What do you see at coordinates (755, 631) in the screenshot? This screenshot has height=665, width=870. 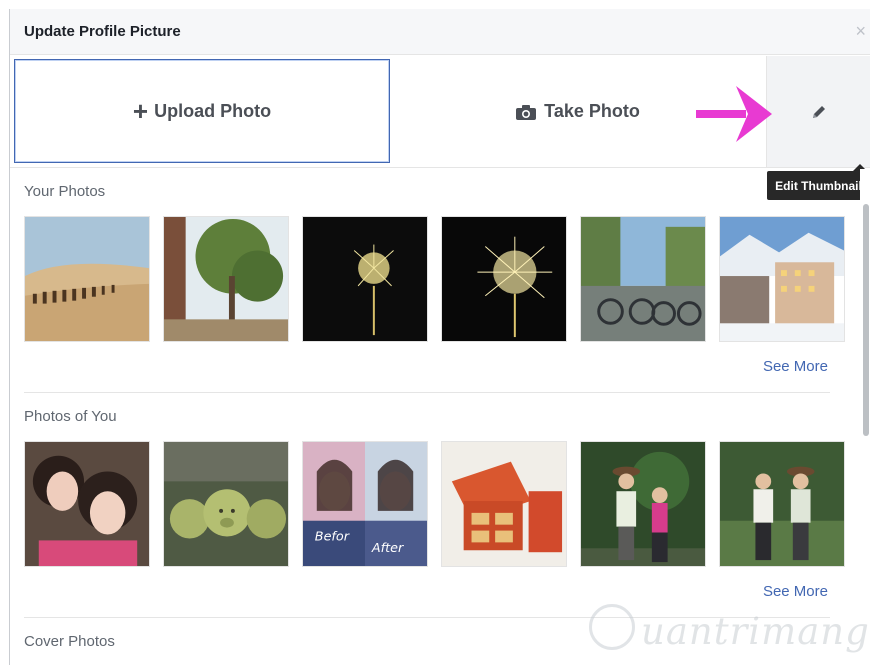 I see `watermark-text: uantrimang` at bounding box center [755, 631].